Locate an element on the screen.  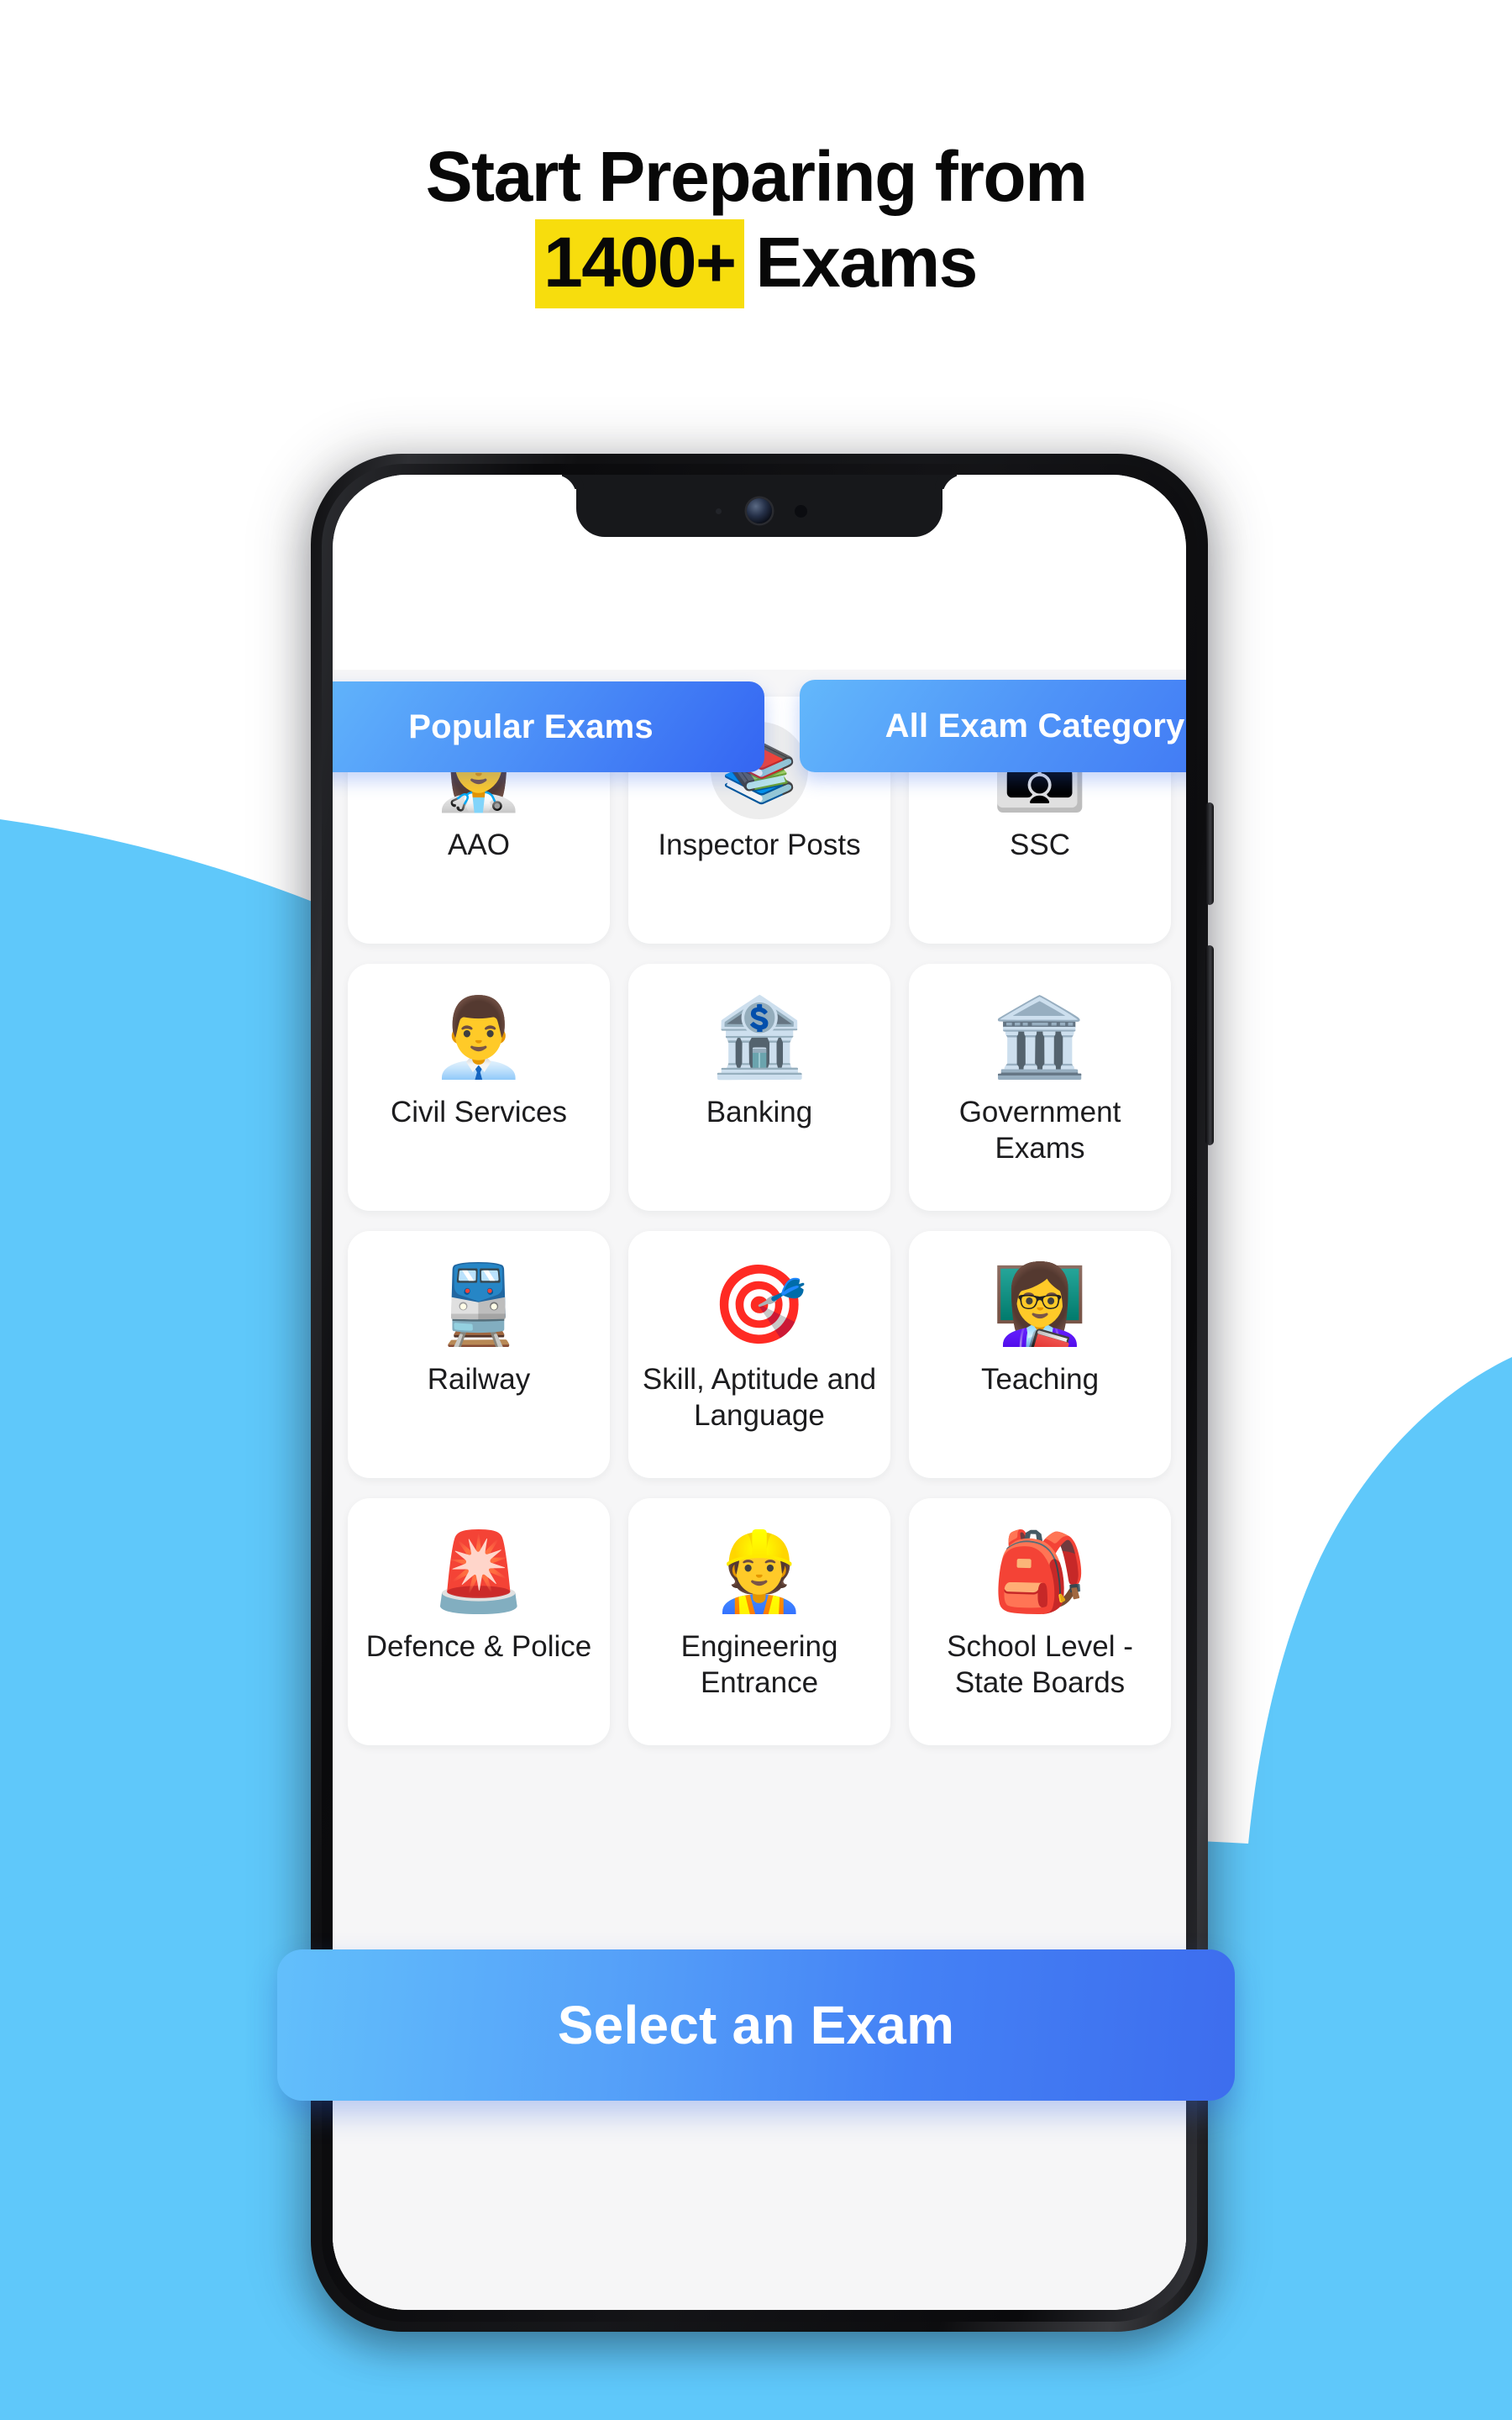
headline-line-1: Start Preparing from is located at coordinates (756, 176).